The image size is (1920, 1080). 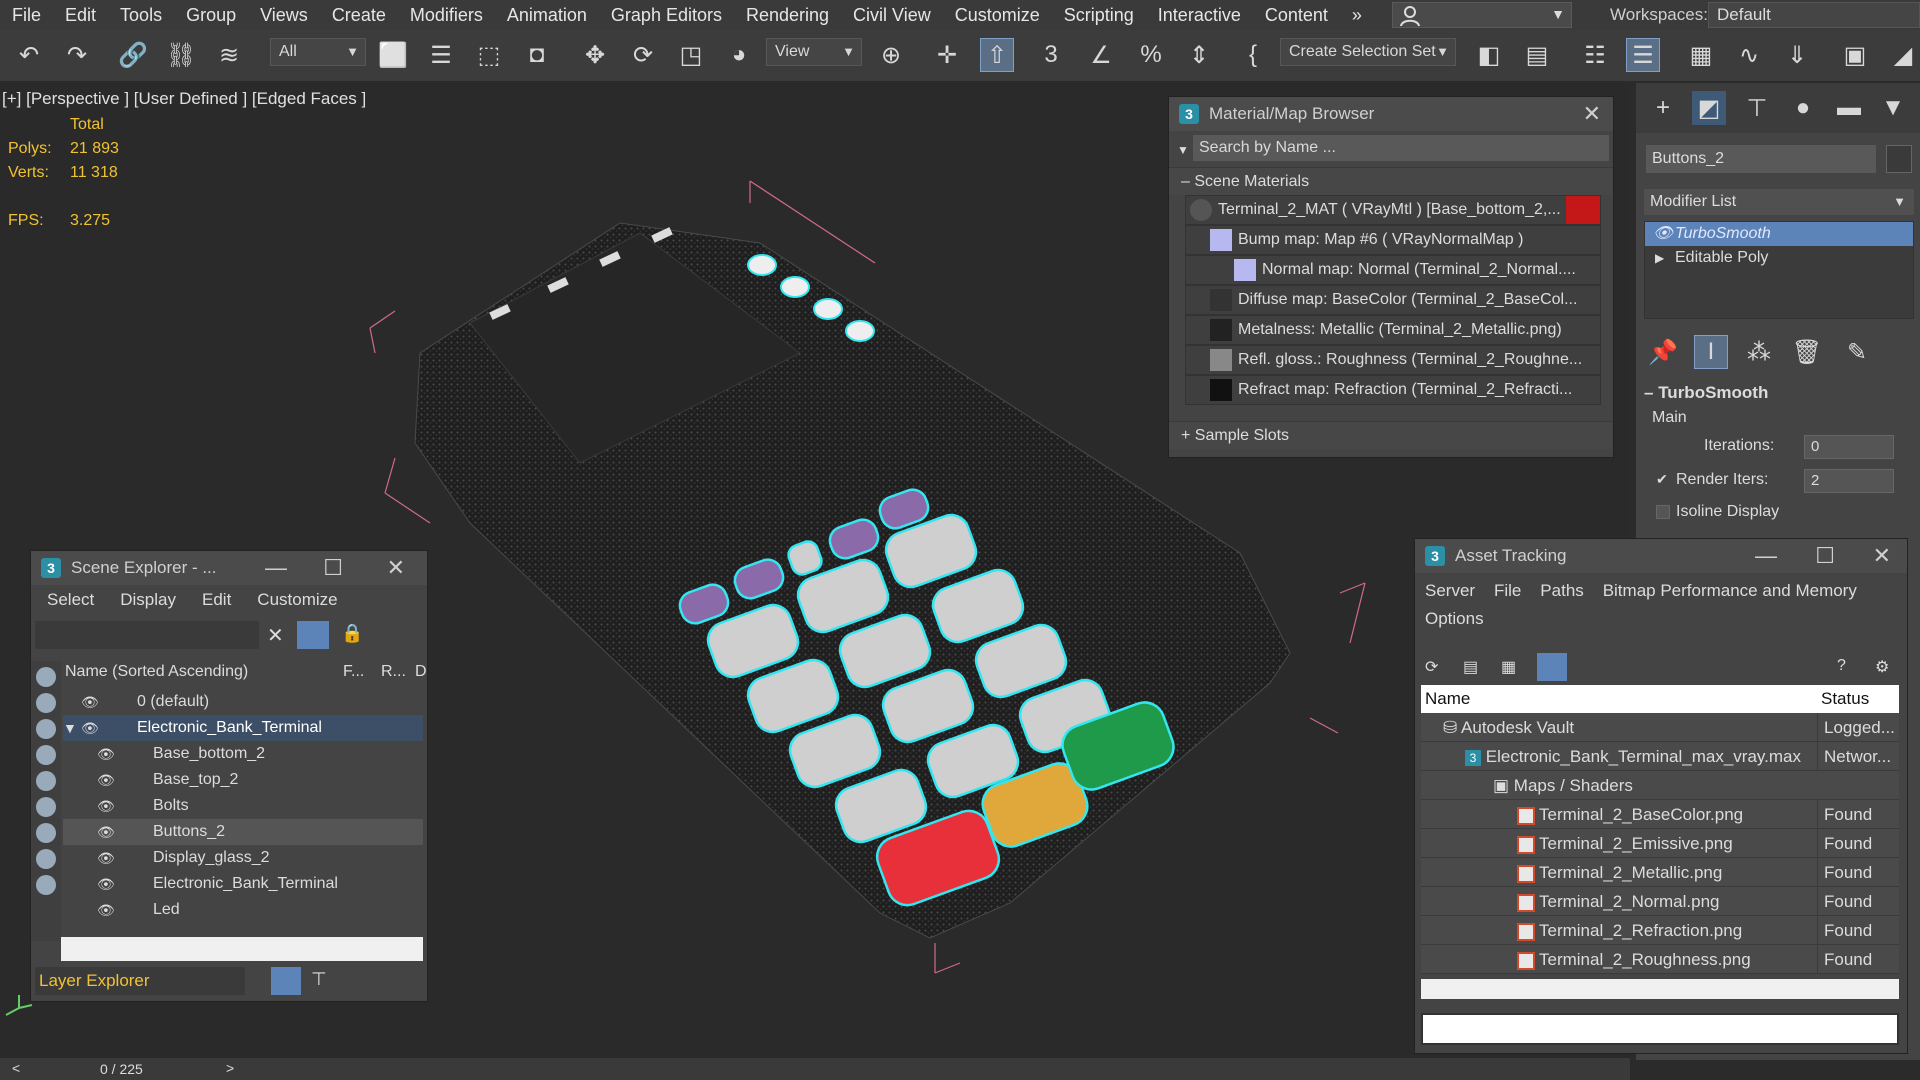 I want to click on refresh-icon: ⟳, so click(x=1431, y=667).